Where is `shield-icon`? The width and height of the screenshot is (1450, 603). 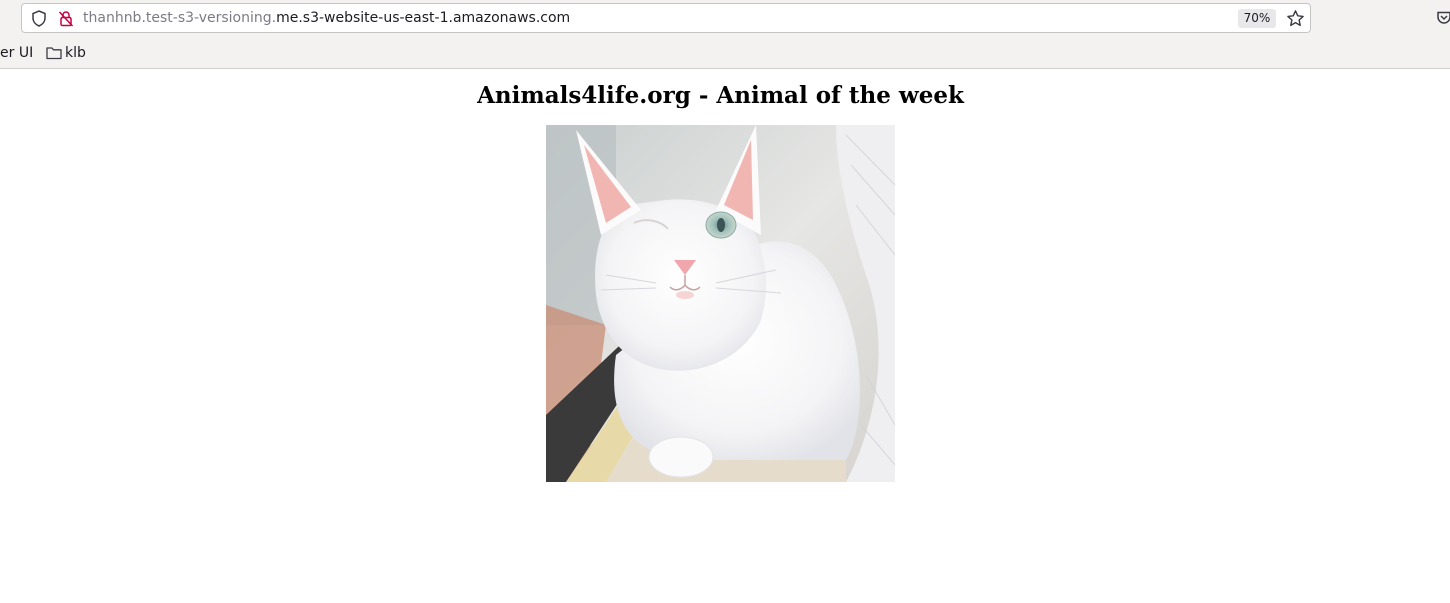
shield-icon is located at coordinates (39, 18).